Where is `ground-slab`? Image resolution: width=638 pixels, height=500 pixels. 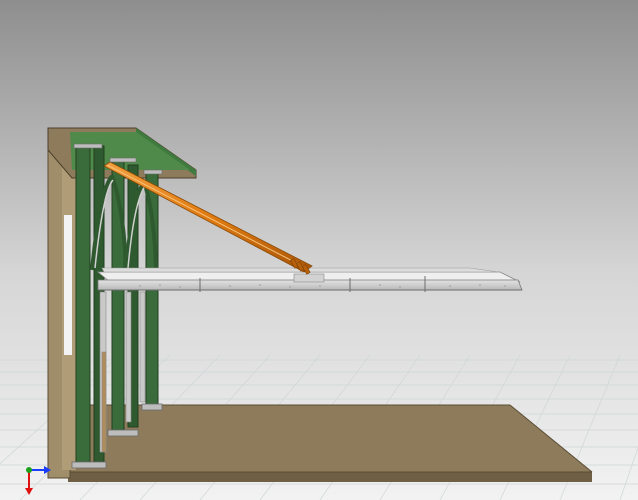
ground-slab is located at coordinates (330, 443).